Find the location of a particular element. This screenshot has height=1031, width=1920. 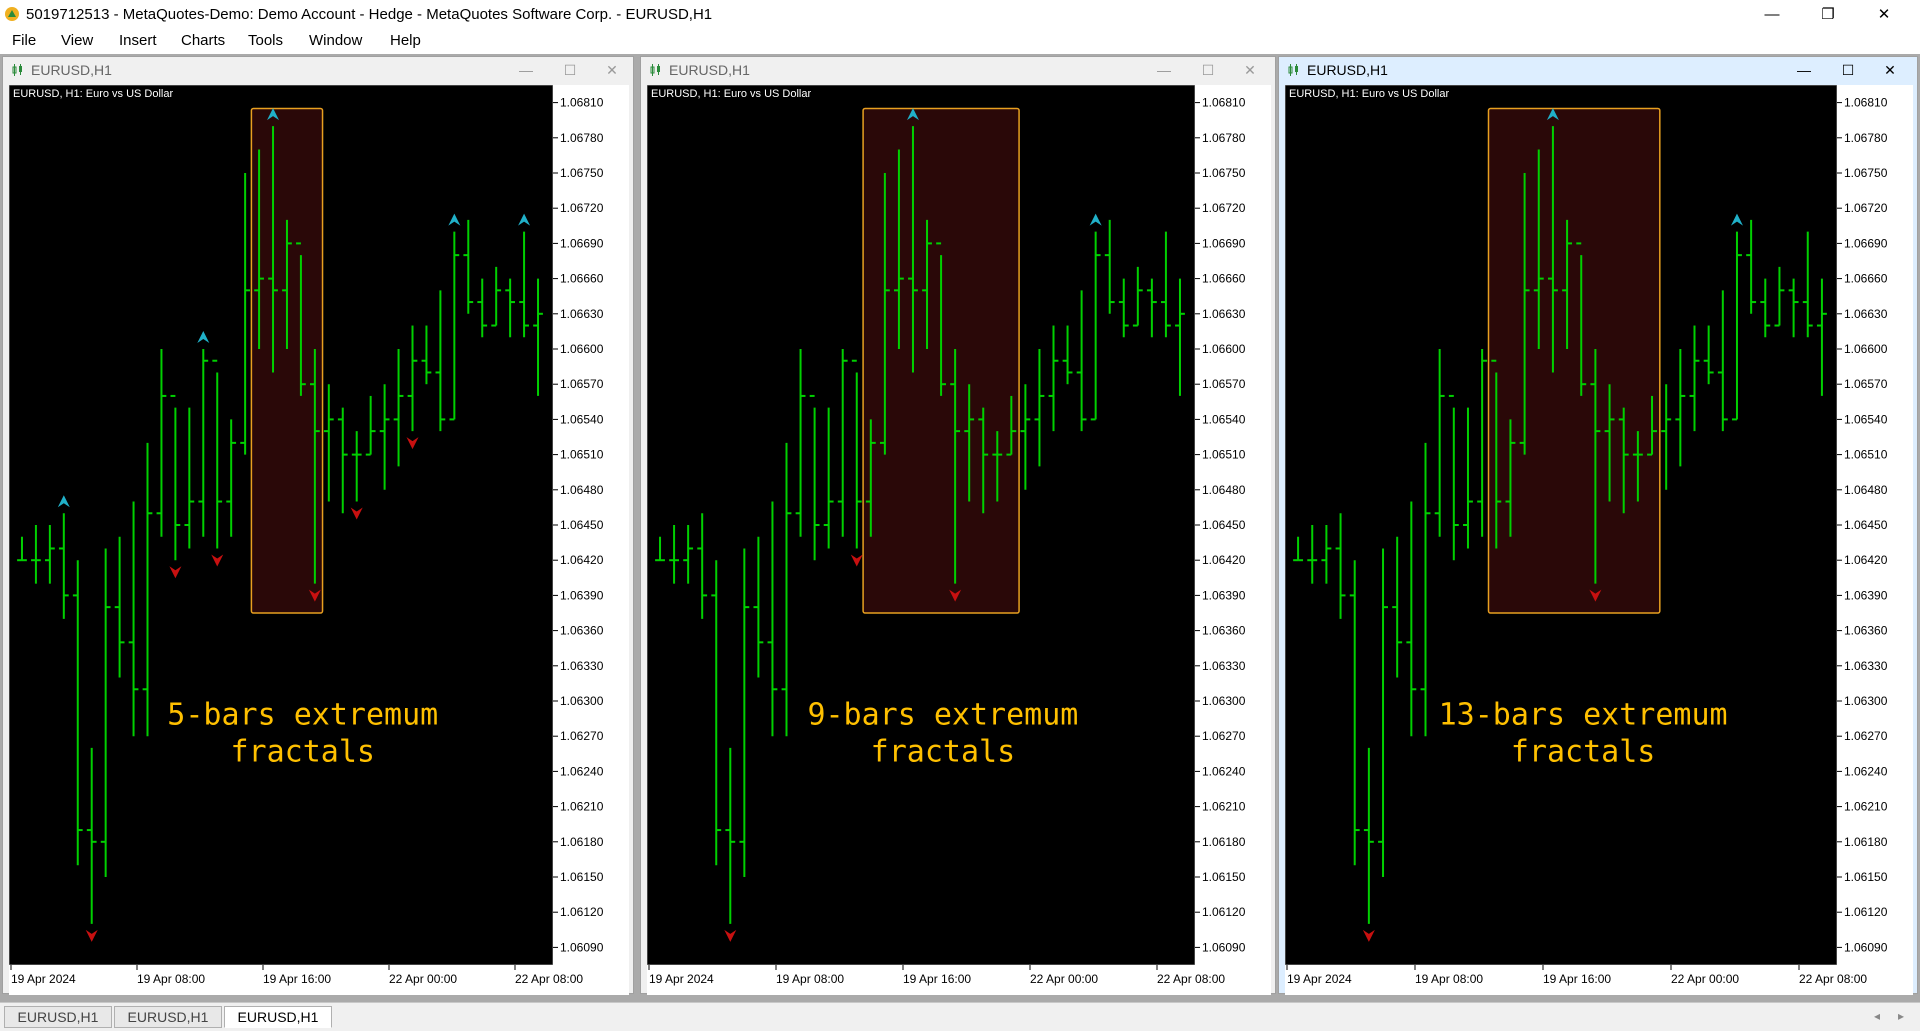

menu-file: File is located at coordinates (24, 40).